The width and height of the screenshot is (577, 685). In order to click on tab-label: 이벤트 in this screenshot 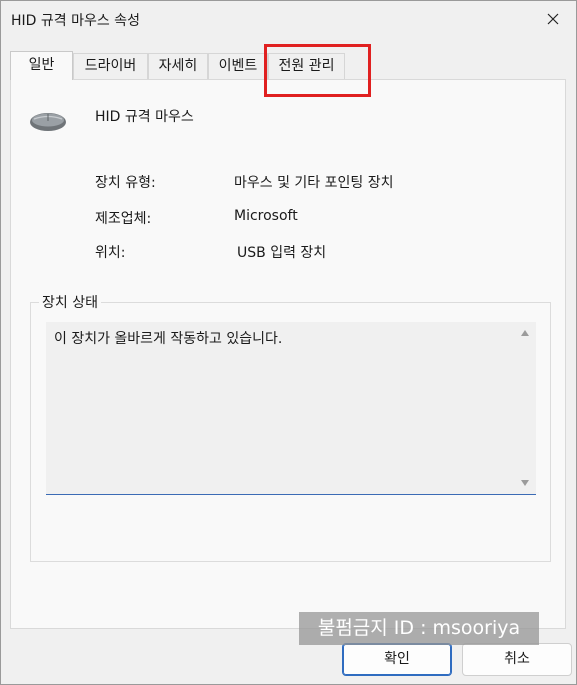, I will do `click(238, 66)`.